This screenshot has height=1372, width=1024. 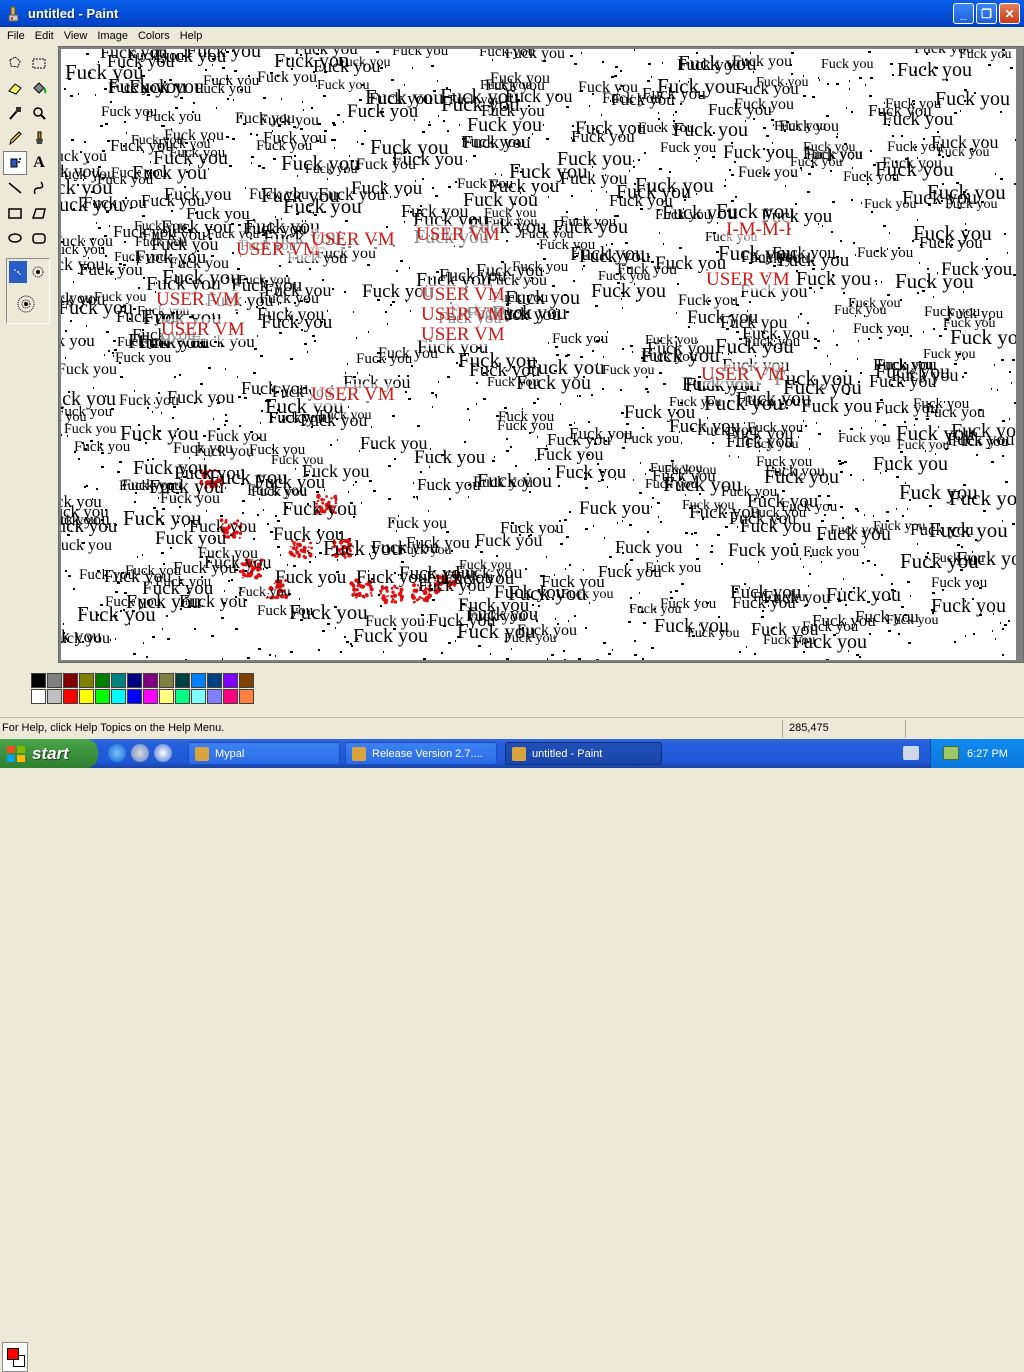 What do you see at coordinates (44, 36) in the screenshot?
I see `menu-edit: Edit` at bounding box center [44, 36].